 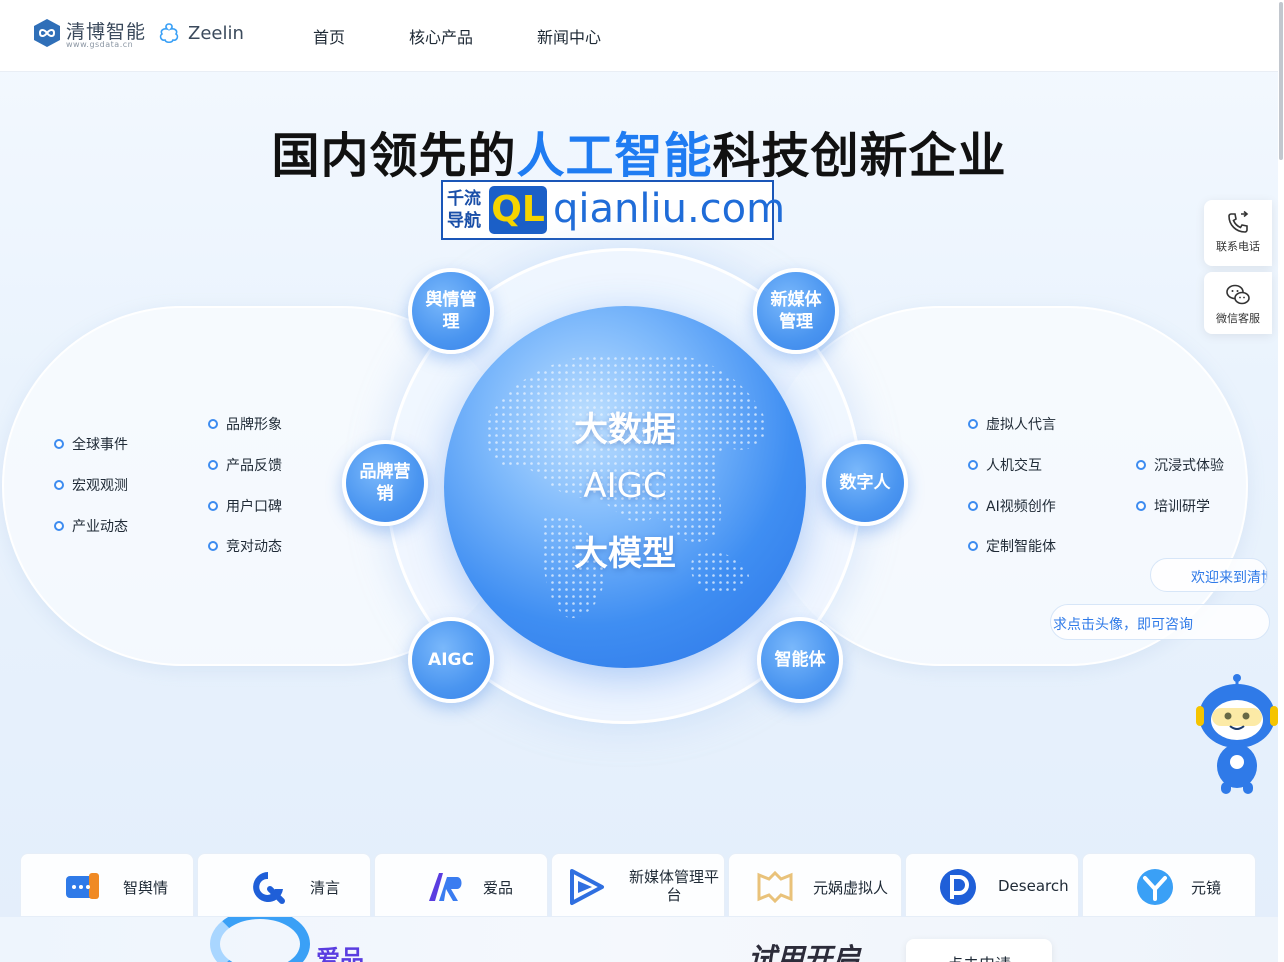 I want to click on product-qingyan: 清言, so click(x=284, y=885).